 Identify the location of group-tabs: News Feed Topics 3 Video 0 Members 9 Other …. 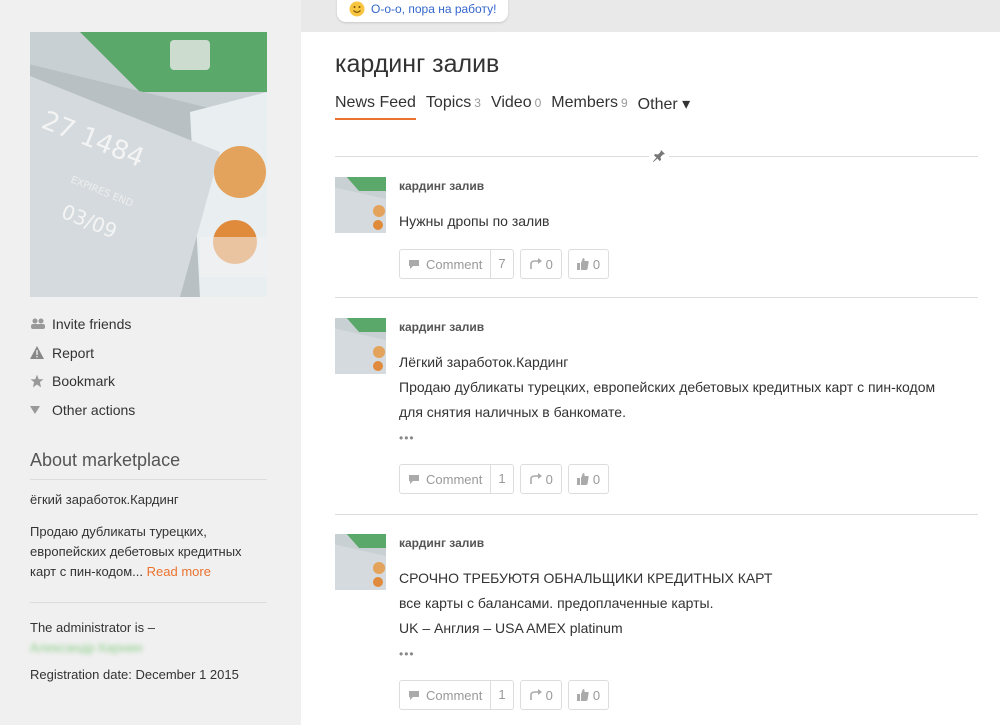
(517, 107).